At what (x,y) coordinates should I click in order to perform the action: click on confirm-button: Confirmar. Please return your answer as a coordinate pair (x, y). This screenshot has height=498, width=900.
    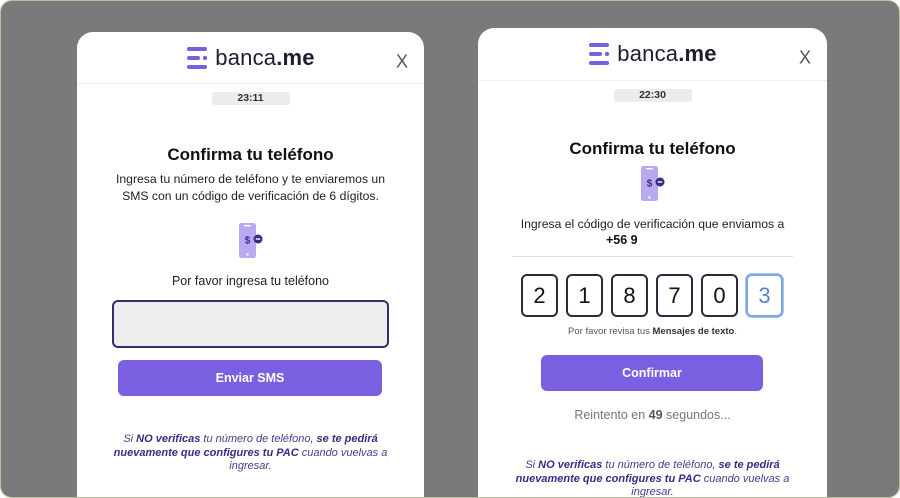
    Looking at the image, I should click on (652, 373).